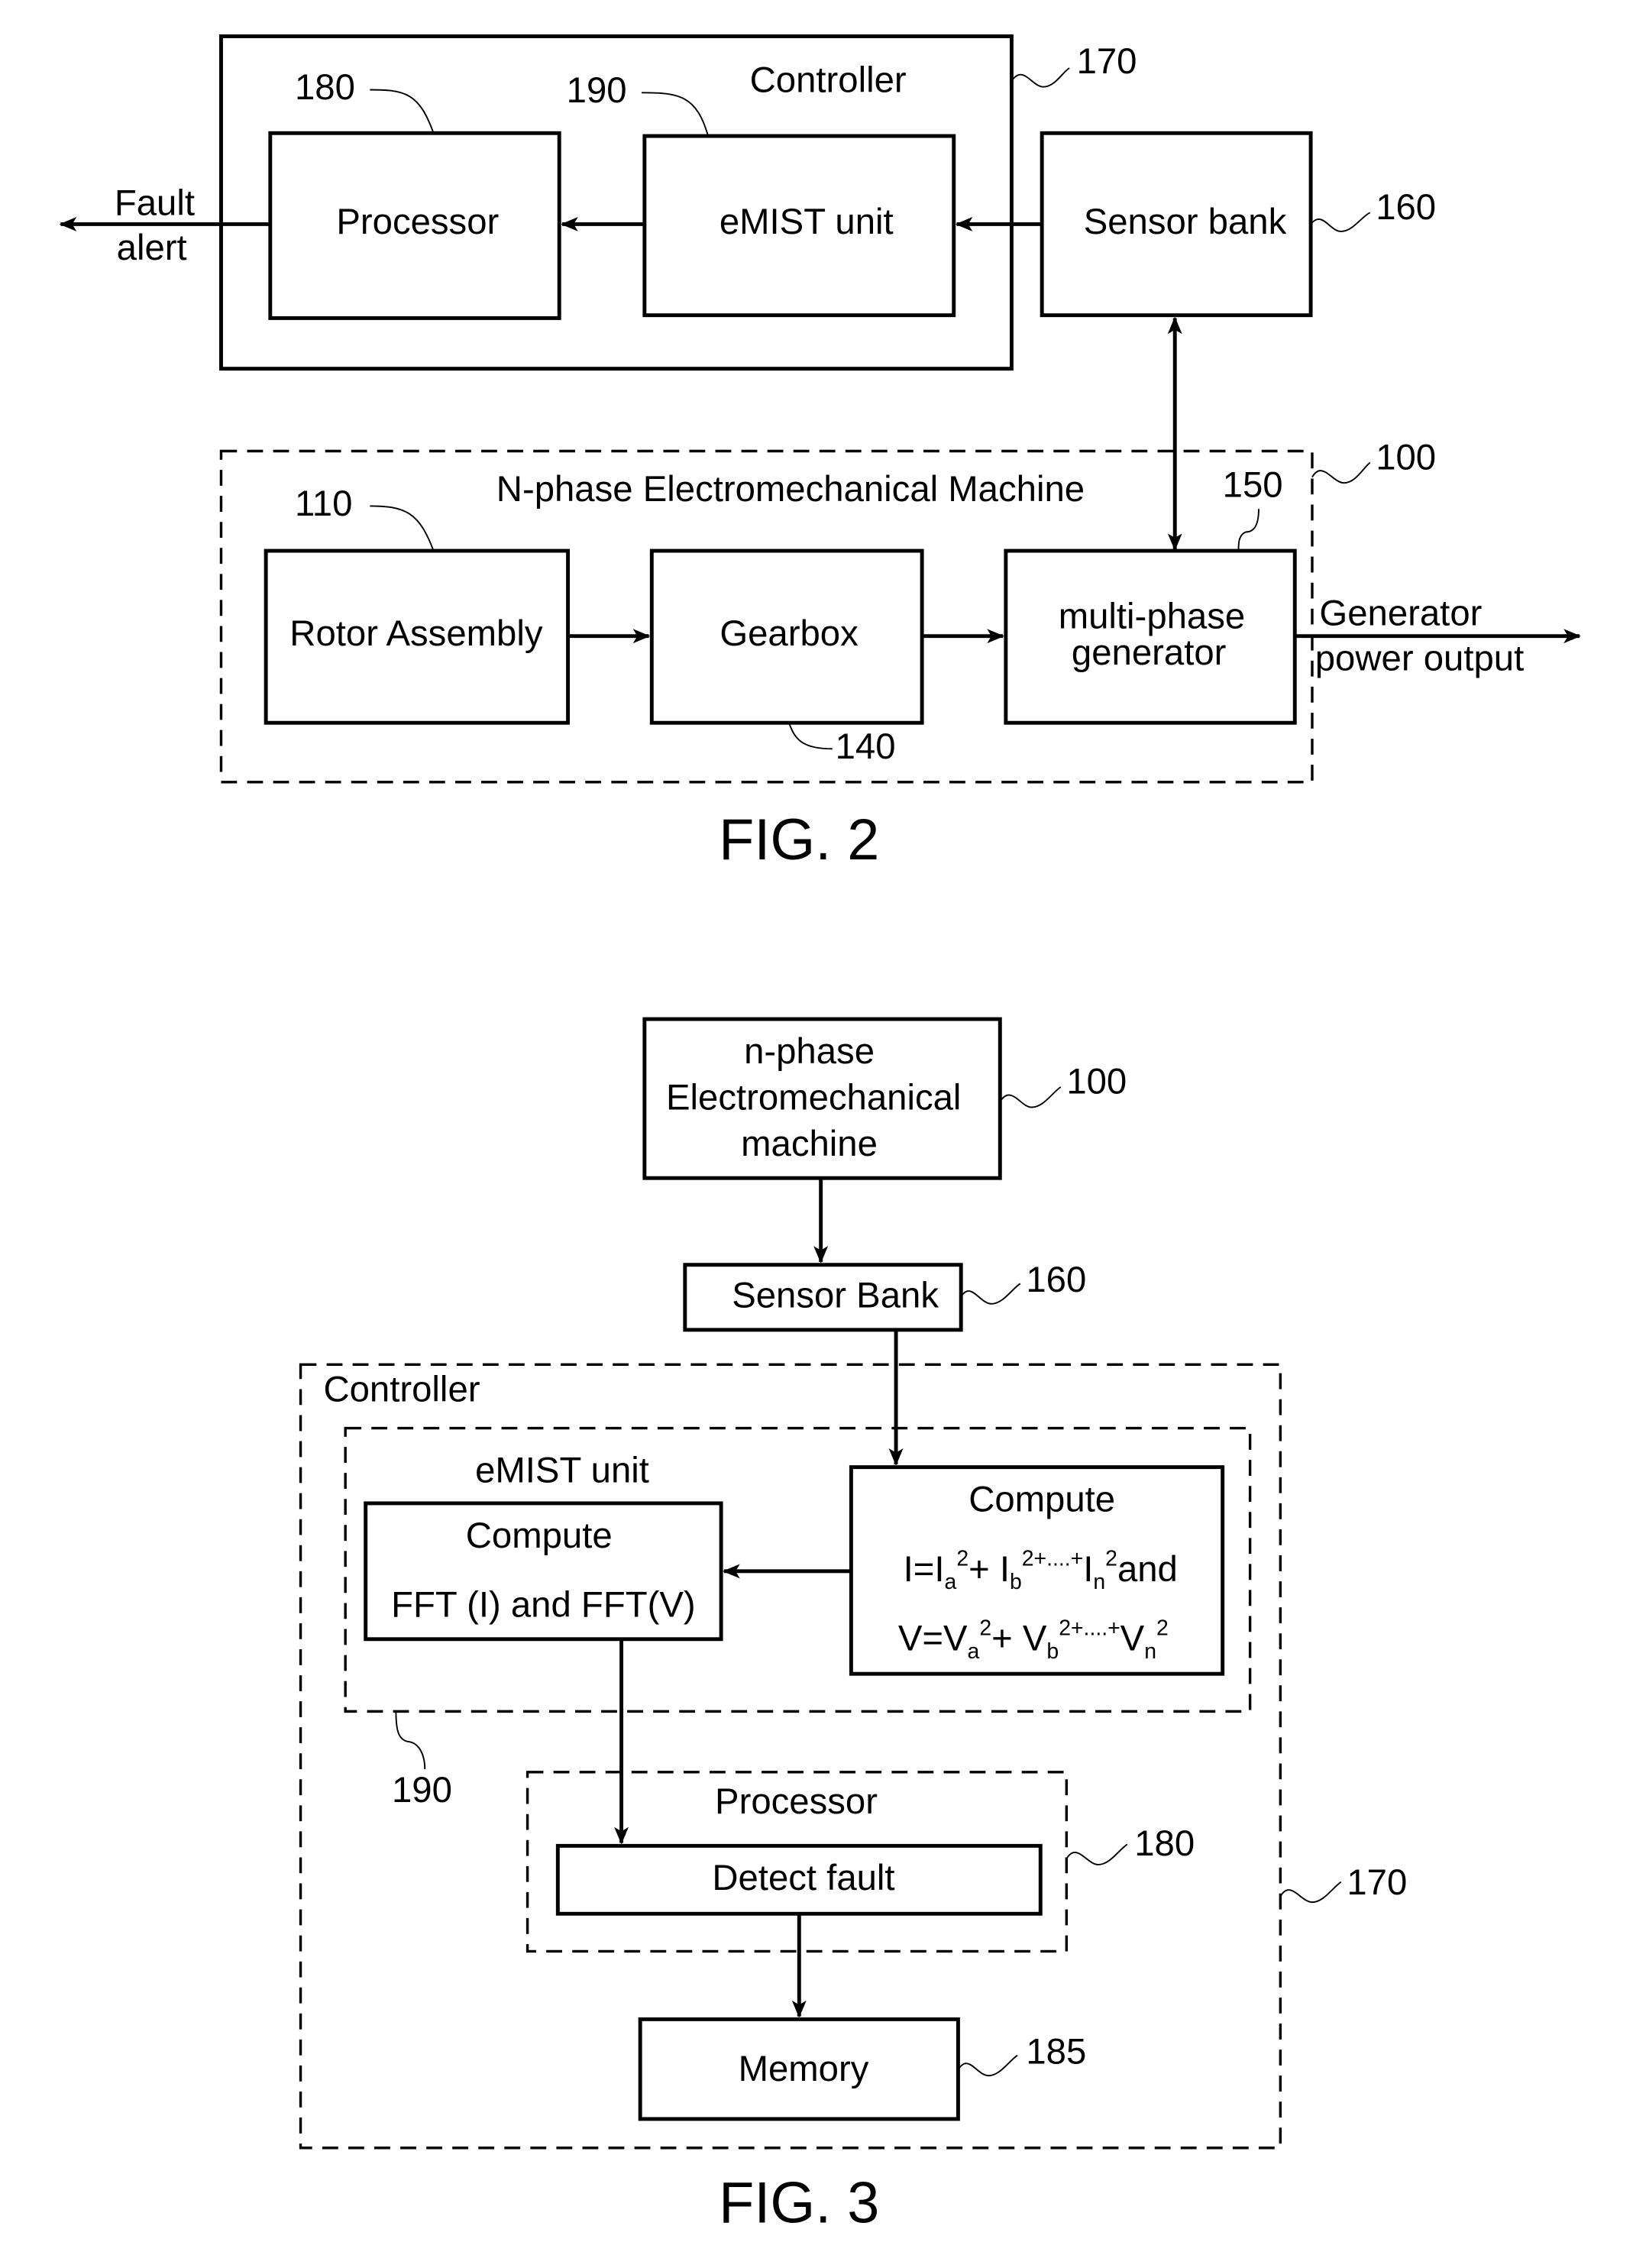 This screenshot has width=1633, height=2268. What do you see at coordinates (1056, 2051) in the screenshot?
I see `fig3-memory-ref: 185` at bounding box center [1056, 2051].